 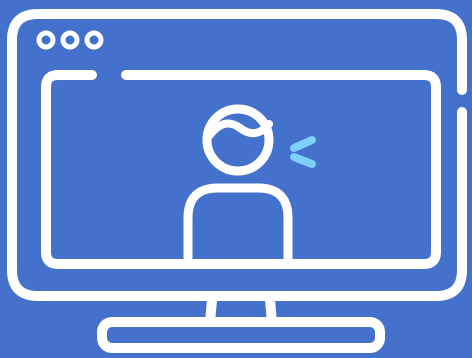 What do you see at coordinates (238, 225) in the screenshot?
I see `person-body` at bounding box center [238, 225].